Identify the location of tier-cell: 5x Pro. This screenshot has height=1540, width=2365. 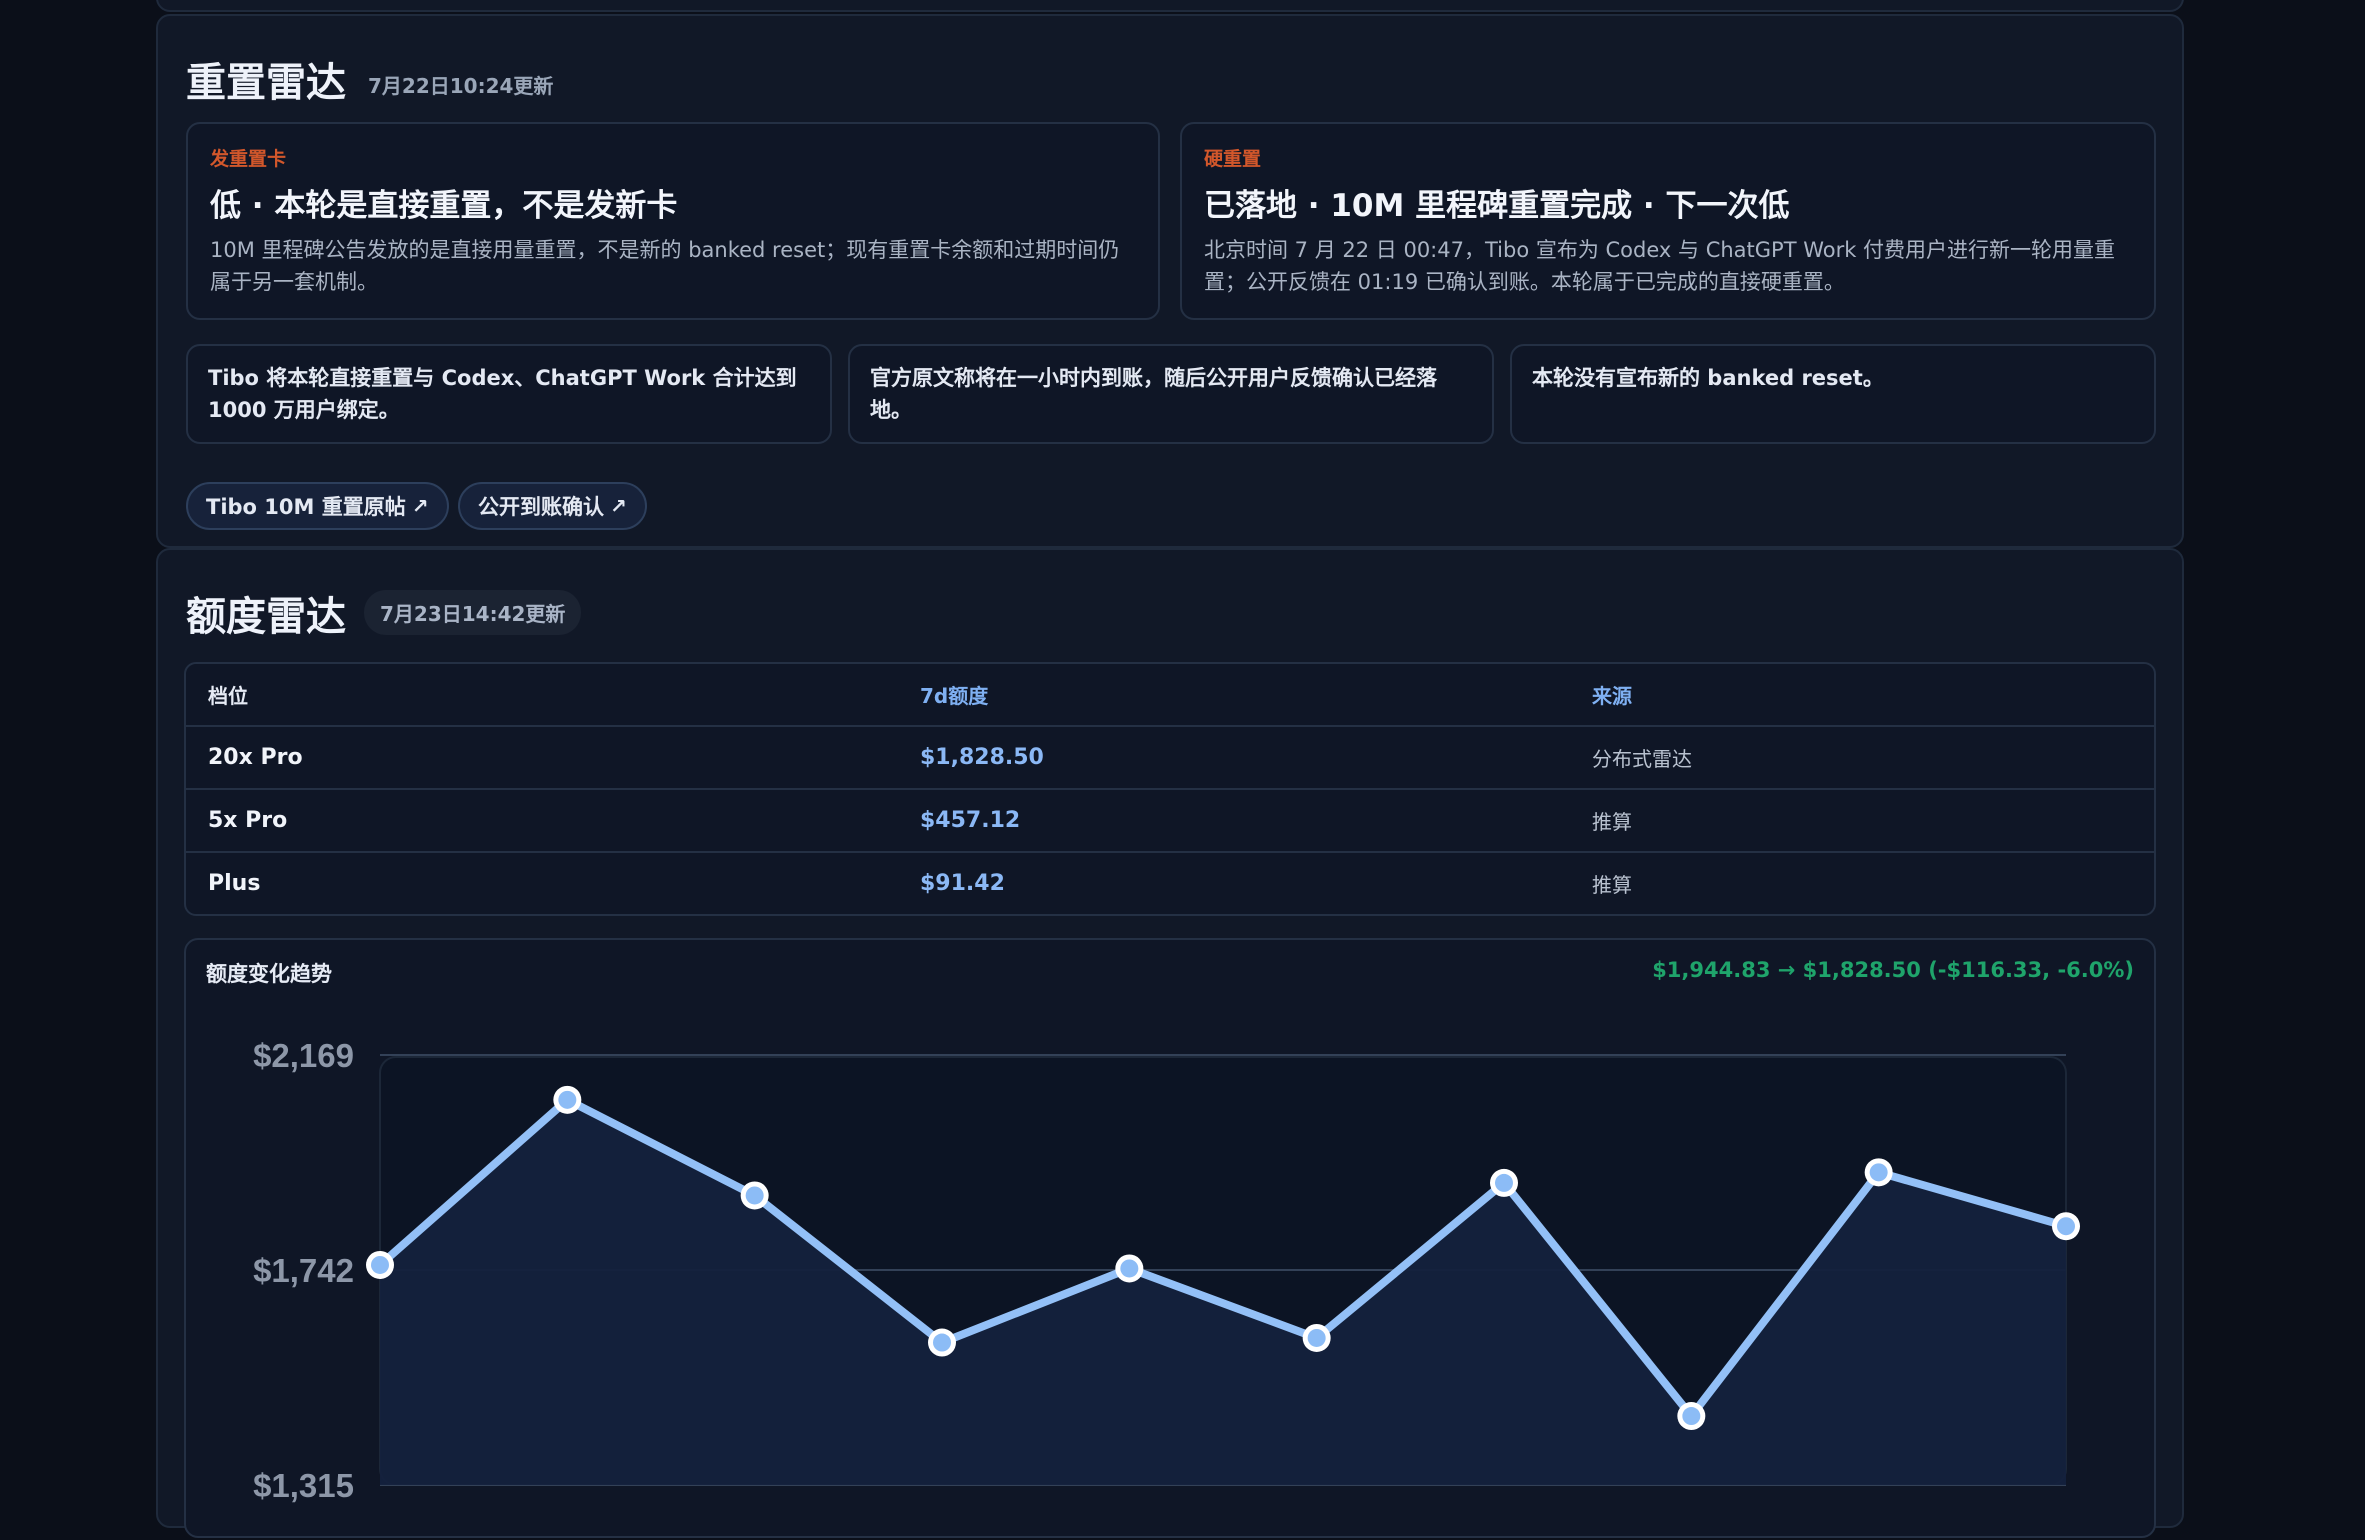
(248, 820).